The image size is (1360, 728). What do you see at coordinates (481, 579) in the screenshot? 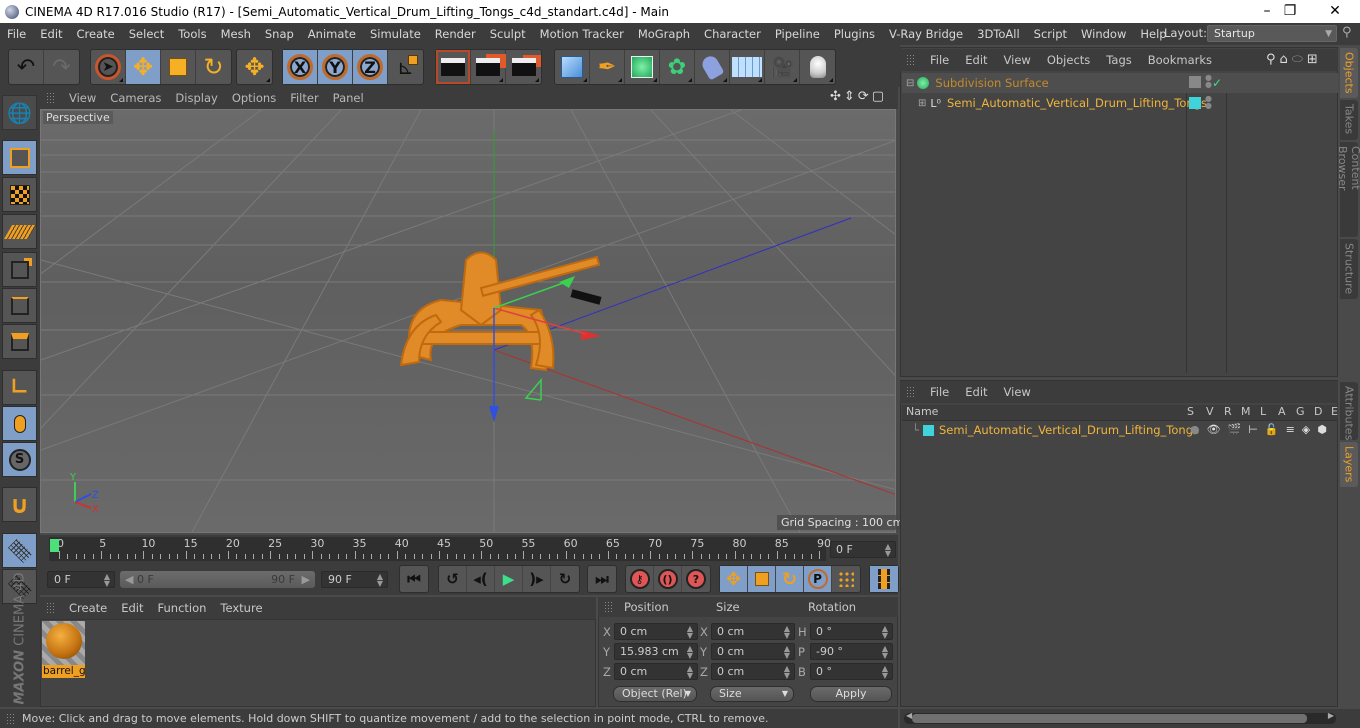
I see `previous-frame-button: ◂(` at bounding box center [481, 579].